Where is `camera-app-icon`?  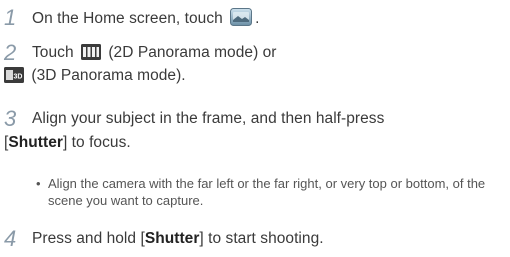
camera-app-icon is located at coordinates (241, 20).